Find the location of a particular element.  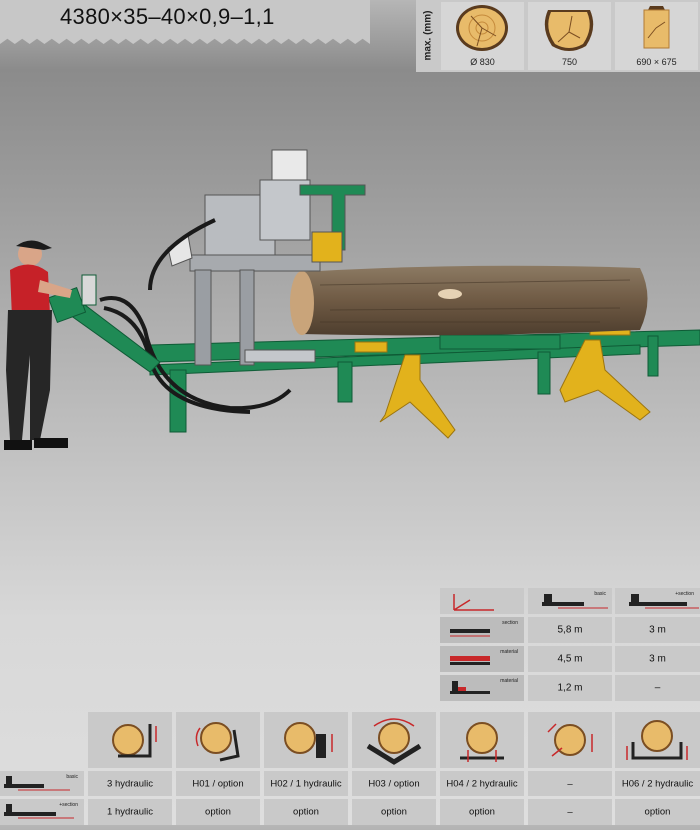

spec-header-section-label: +section is located at coordinates (684, 594).